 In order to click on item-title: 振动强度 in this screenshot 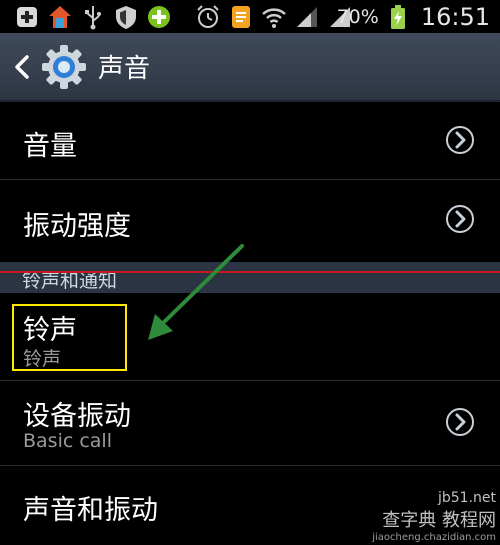, I will do `click(77, 226)`.